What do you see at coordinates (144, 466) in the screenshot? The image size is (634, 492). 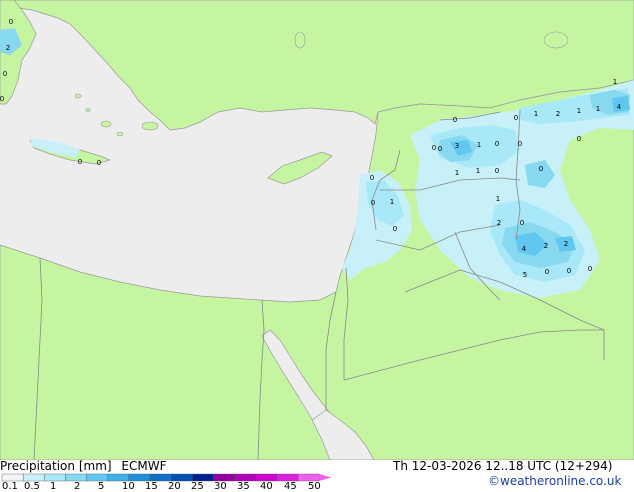 I see `model-name: ECMWF` at bounding box center [144, 466].